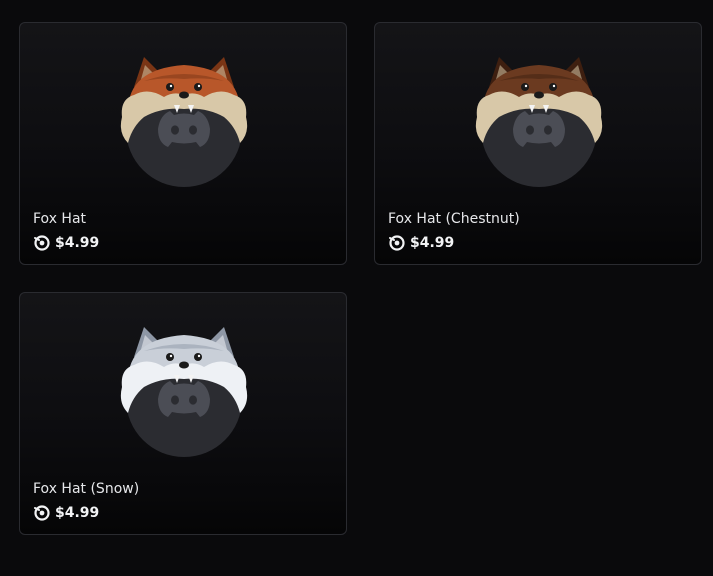 The width and height of the screenshot is (713, 576). Describe the element at coordinates (86, 489) in the screenshot. I see `item-name: Fox Hat (Snow)` at that location.